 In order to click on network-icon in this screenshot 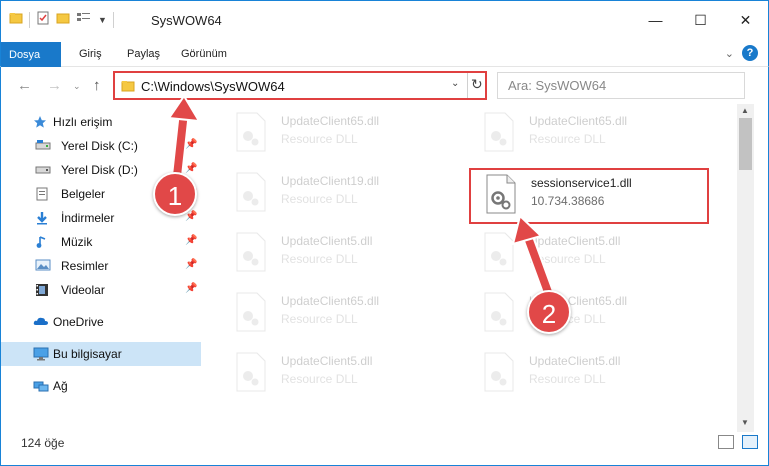, I will do `click(41, 387)`.